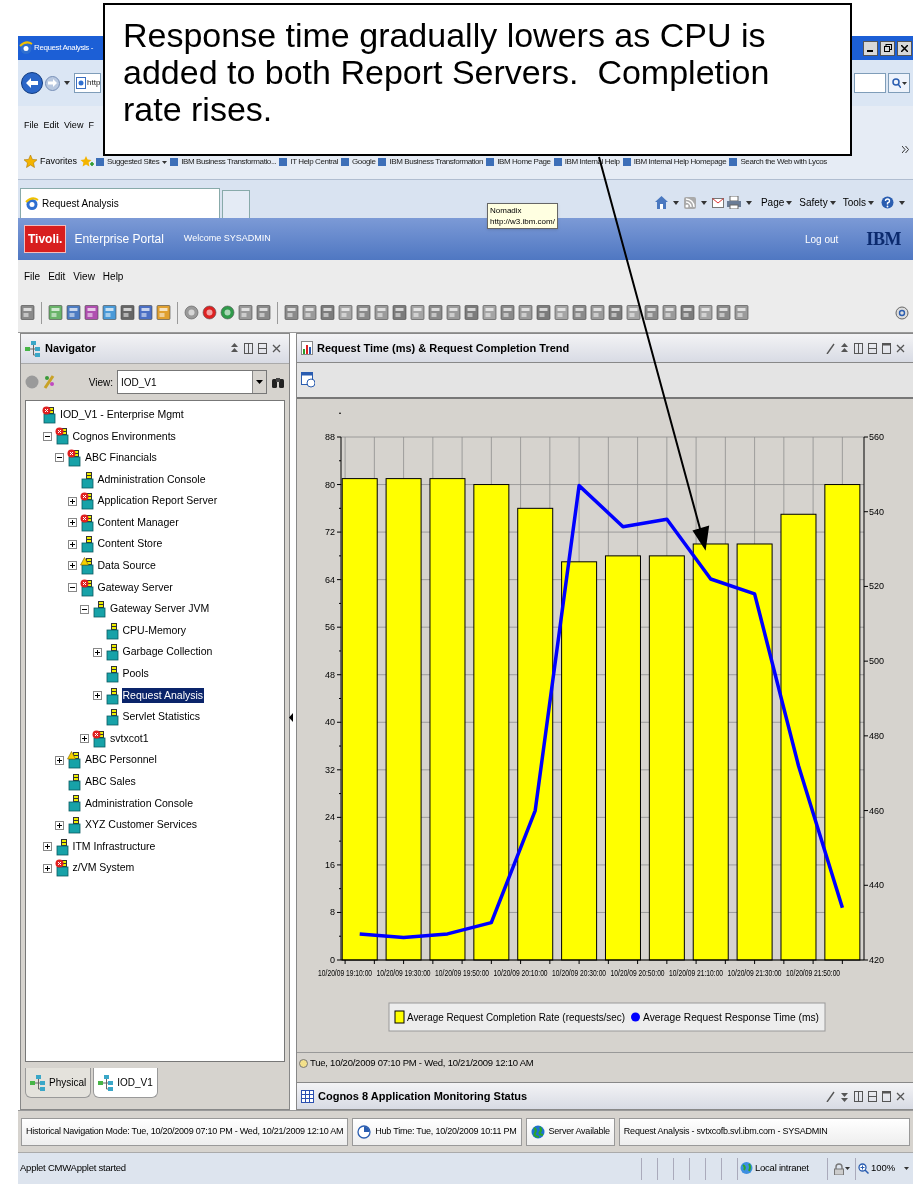 Image resolution: width=913 pixels, height=1184 pixels. What do you see at coordinates (160, 609) in the screenshot?
I see `tree-item: Gateway Server JVM` at bounding box center [160, 609].